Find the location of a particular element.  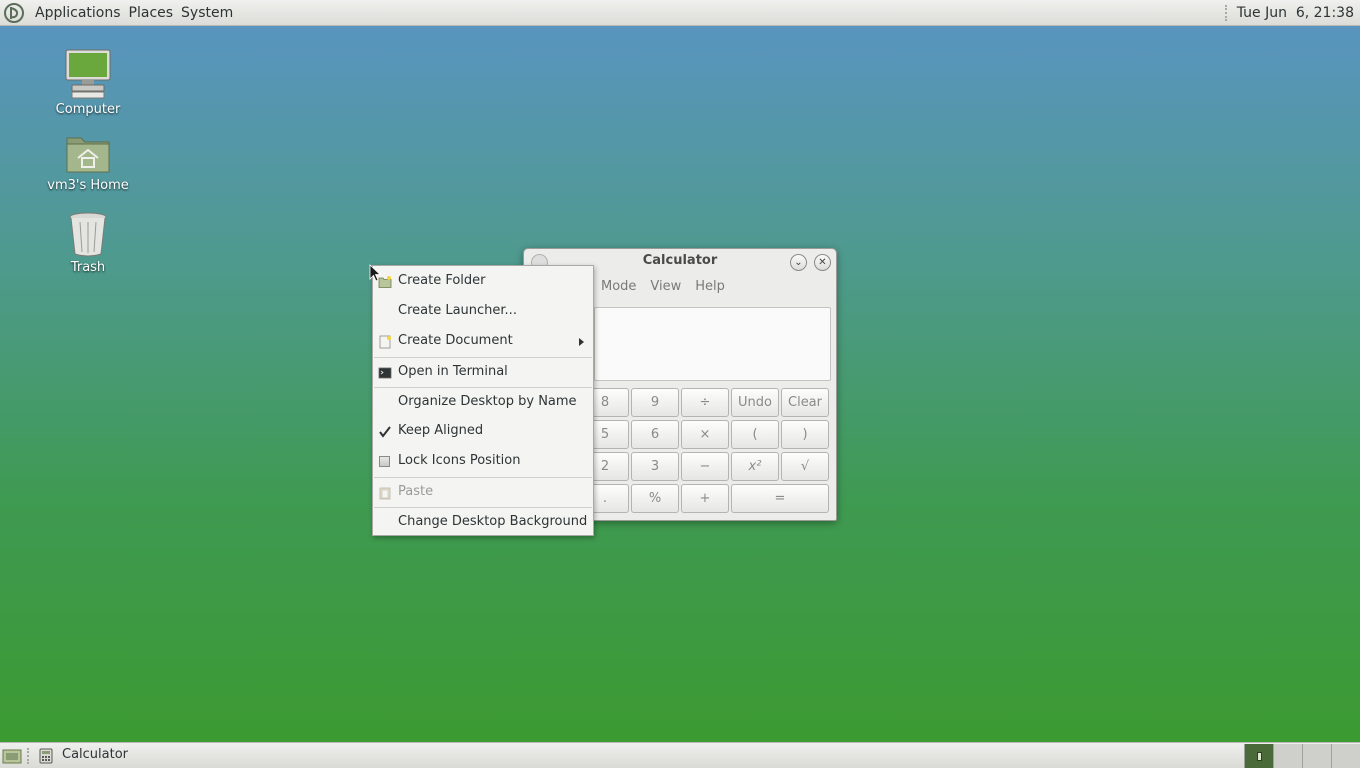

calc-button-clear: Clear is located at coordinates (805, 402).